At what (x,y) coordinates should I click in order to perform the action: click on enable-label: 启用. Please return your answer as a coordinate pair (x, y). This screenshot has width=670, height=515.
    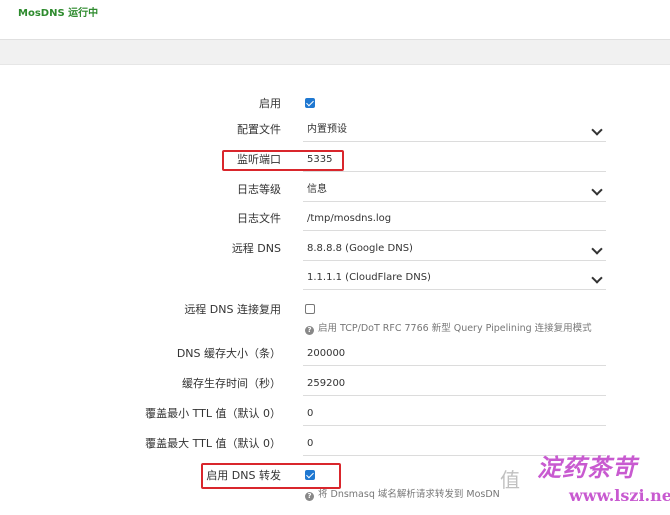
    Looking at the image, I should click on (270, 103).